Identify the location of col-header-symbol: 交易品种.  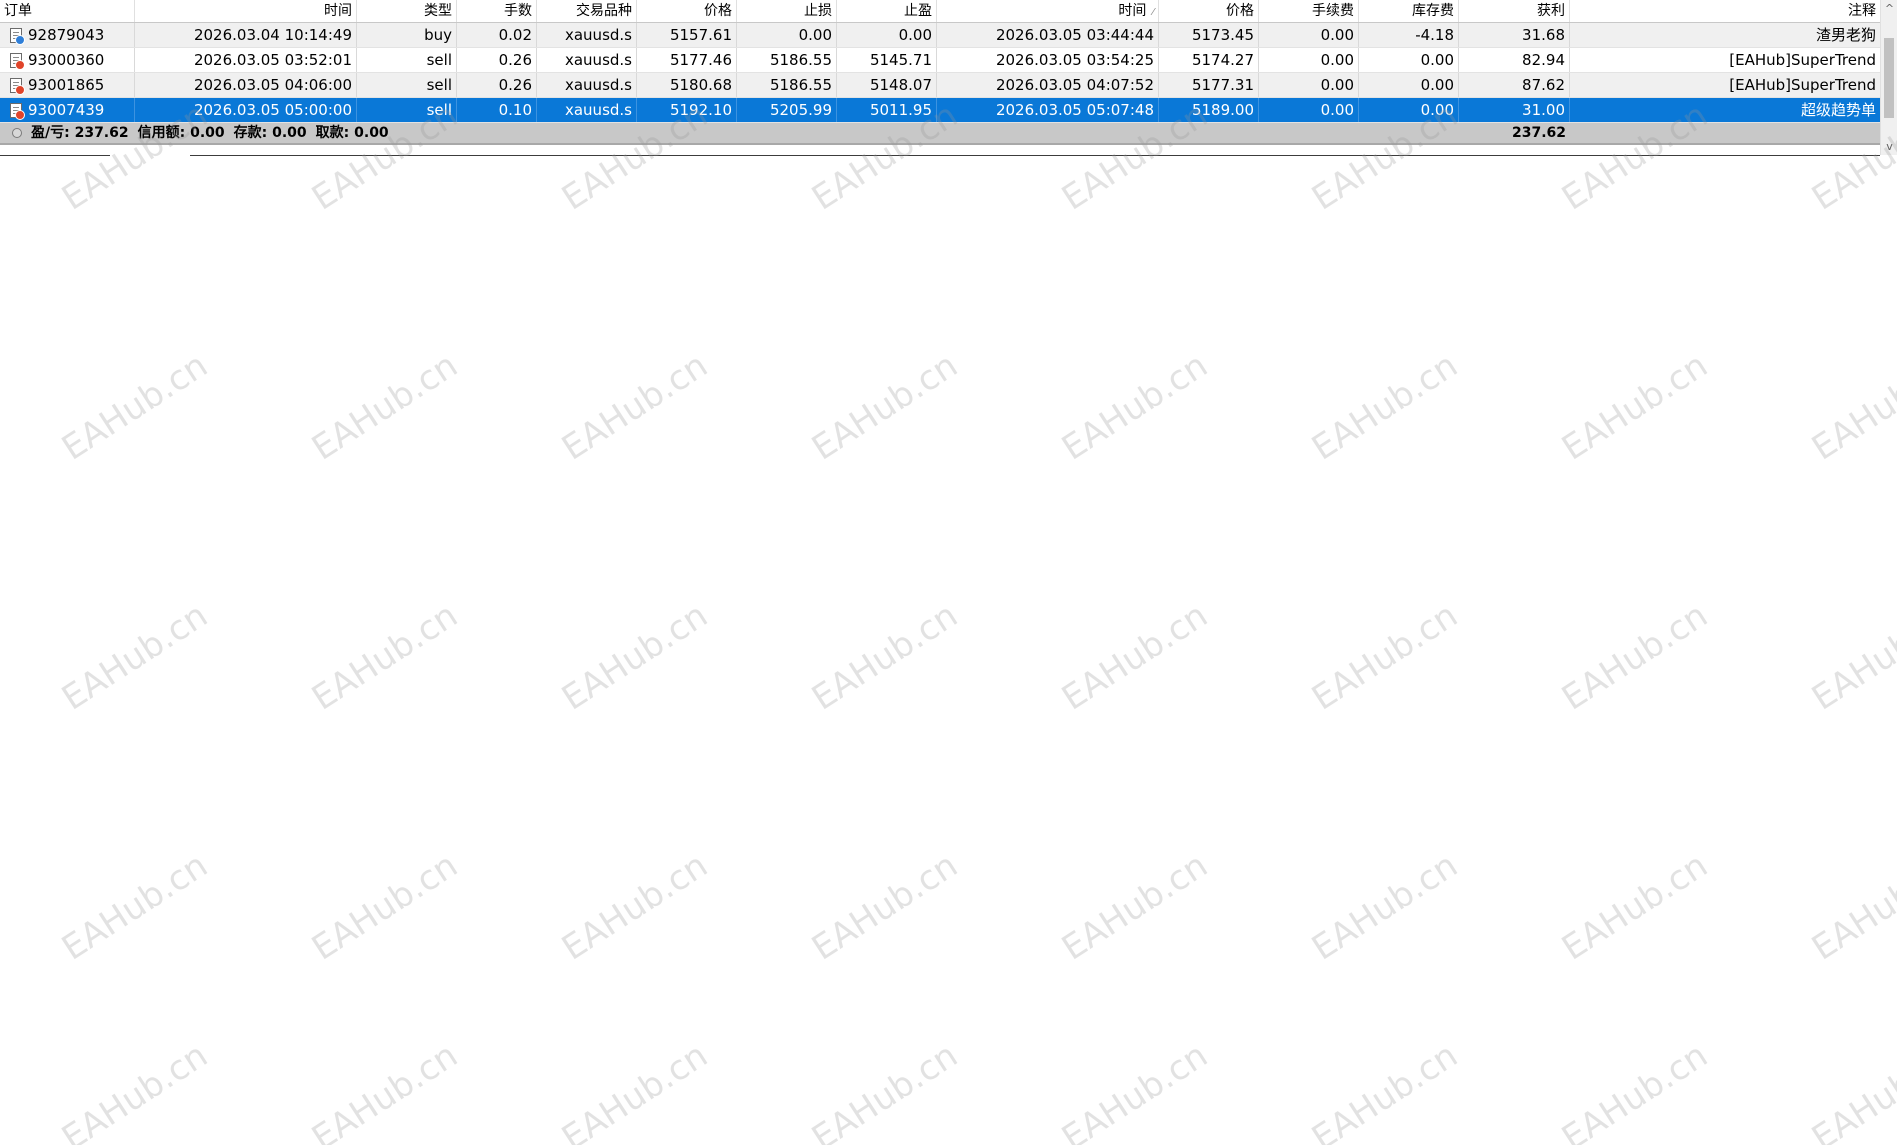
(587, 11).